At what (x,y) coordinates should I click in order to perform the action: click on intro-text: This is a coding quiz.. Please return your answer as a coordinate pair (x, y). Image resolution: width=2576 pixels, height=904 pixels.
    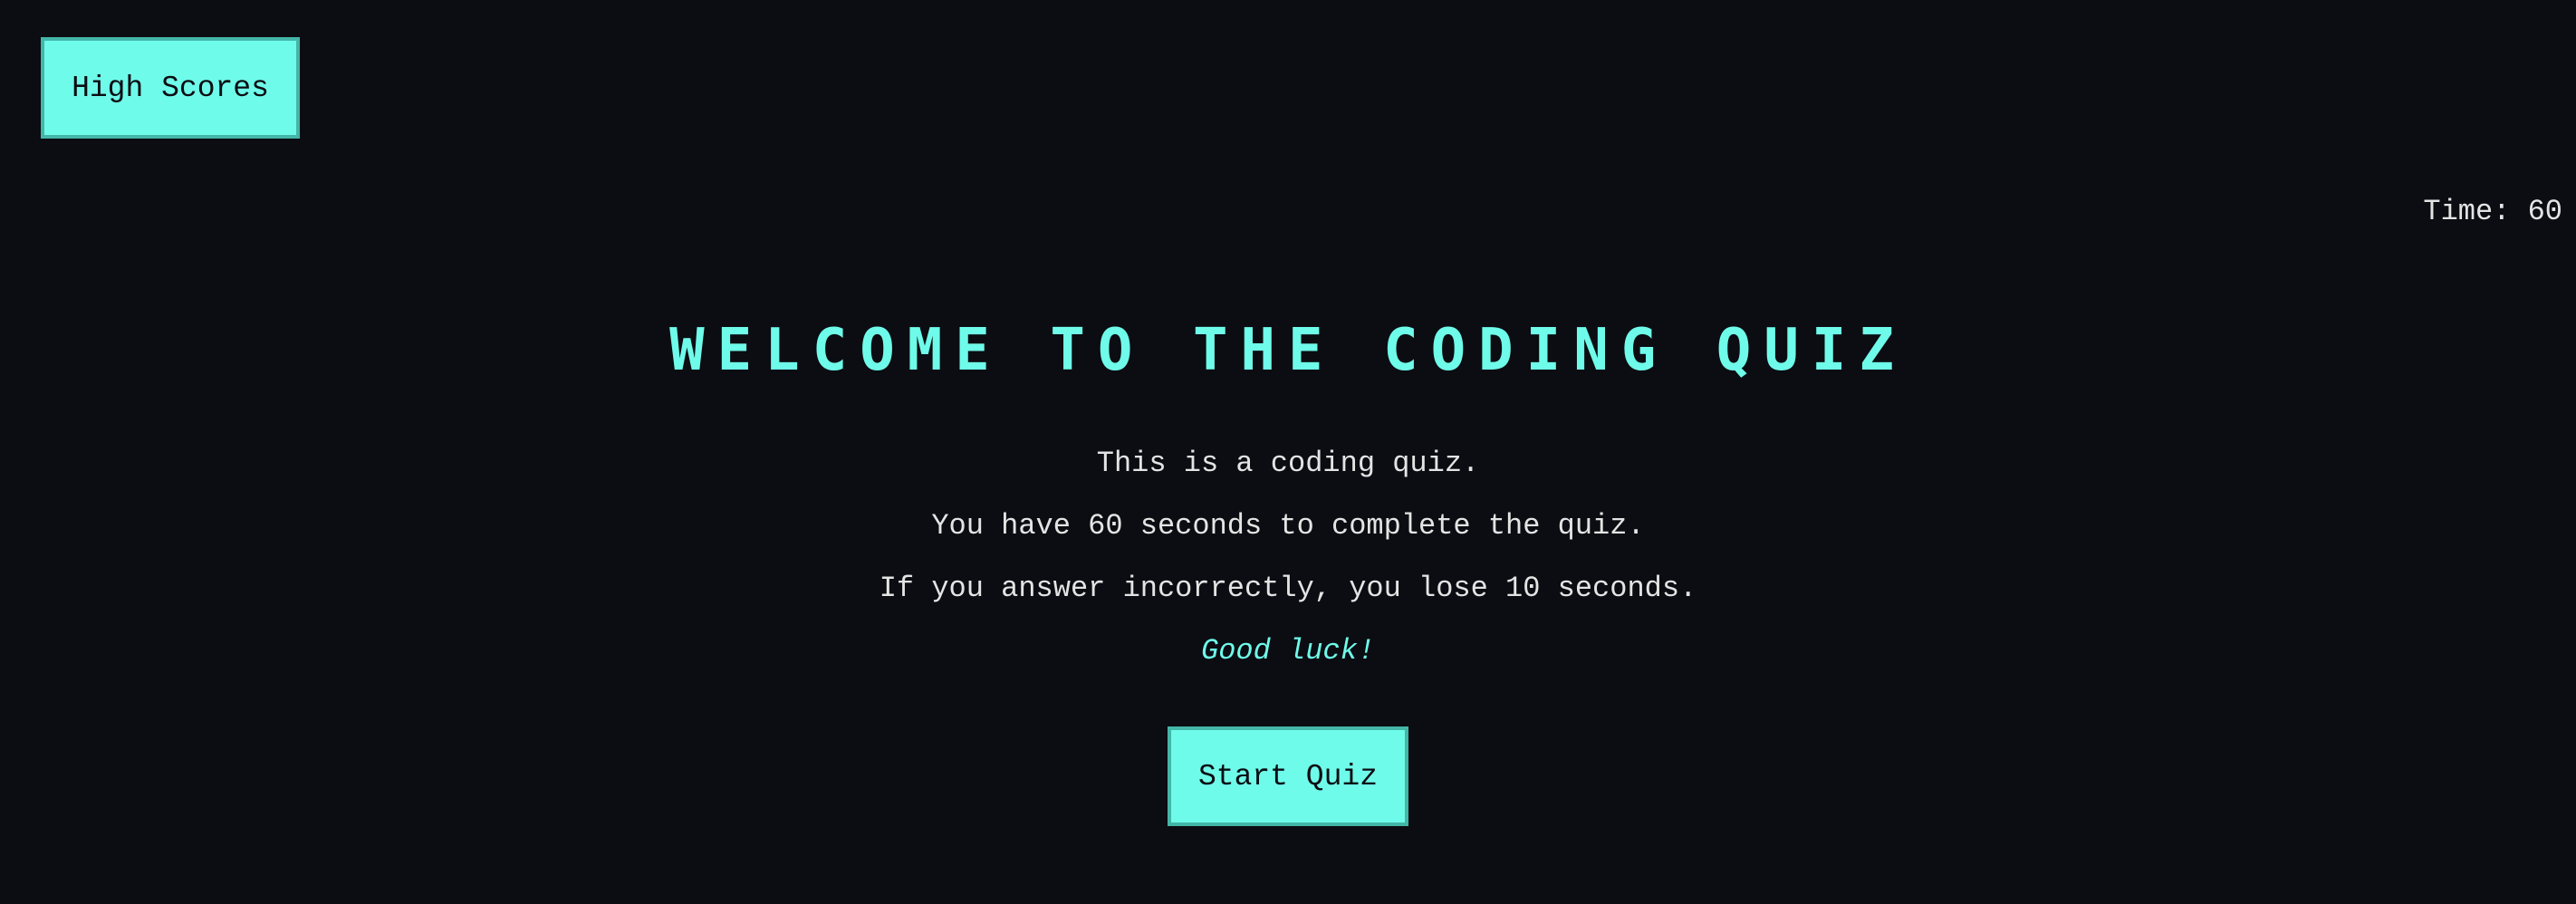
    Looking at the image, I should click on (1288, 464).